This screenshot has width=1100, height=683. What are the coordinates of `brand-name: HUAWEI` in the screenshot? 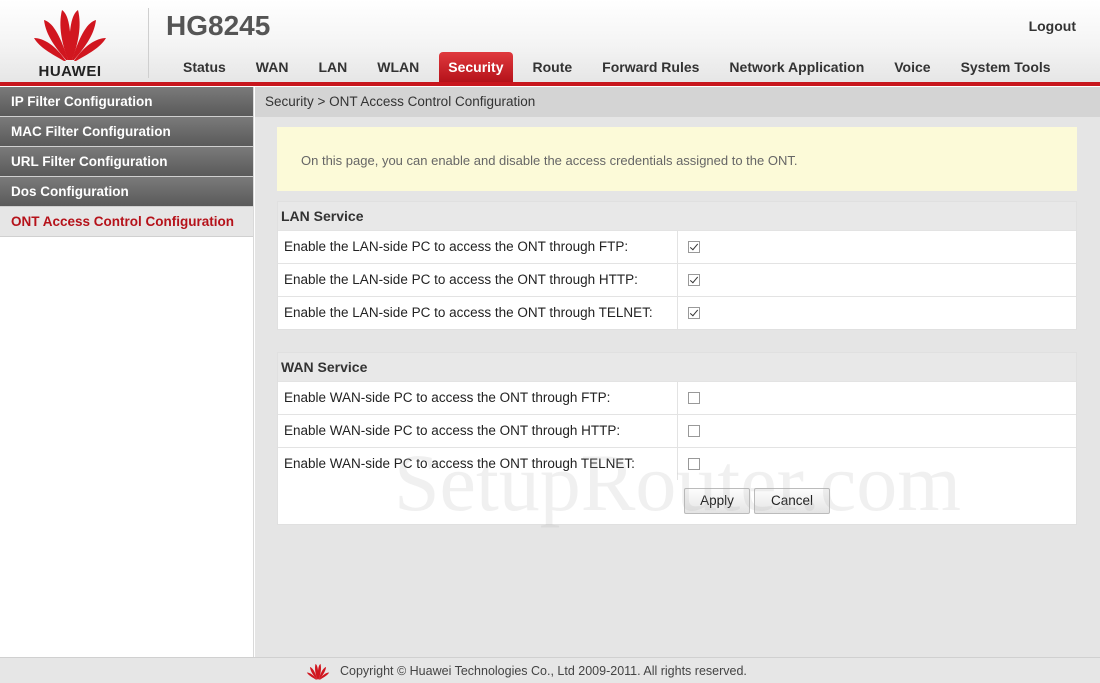 It's located at (70, 71).